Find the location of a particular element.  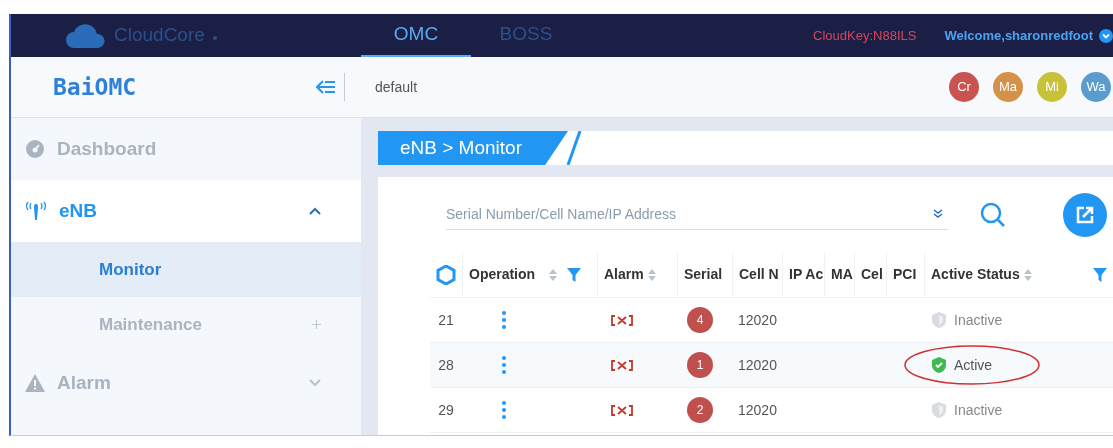

status-text: Active is located at coordinates (973, 365).